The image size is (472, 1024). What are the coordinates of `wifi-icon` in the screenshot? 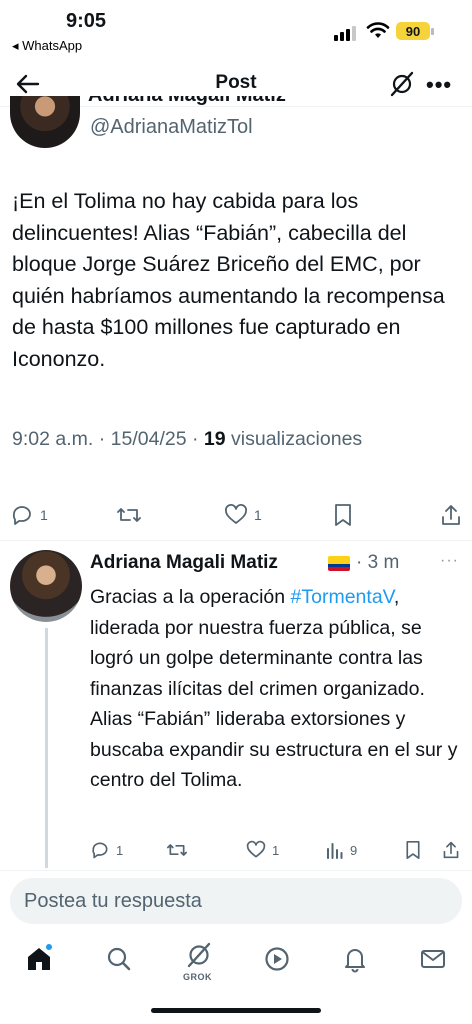 It's located at (378, 30).